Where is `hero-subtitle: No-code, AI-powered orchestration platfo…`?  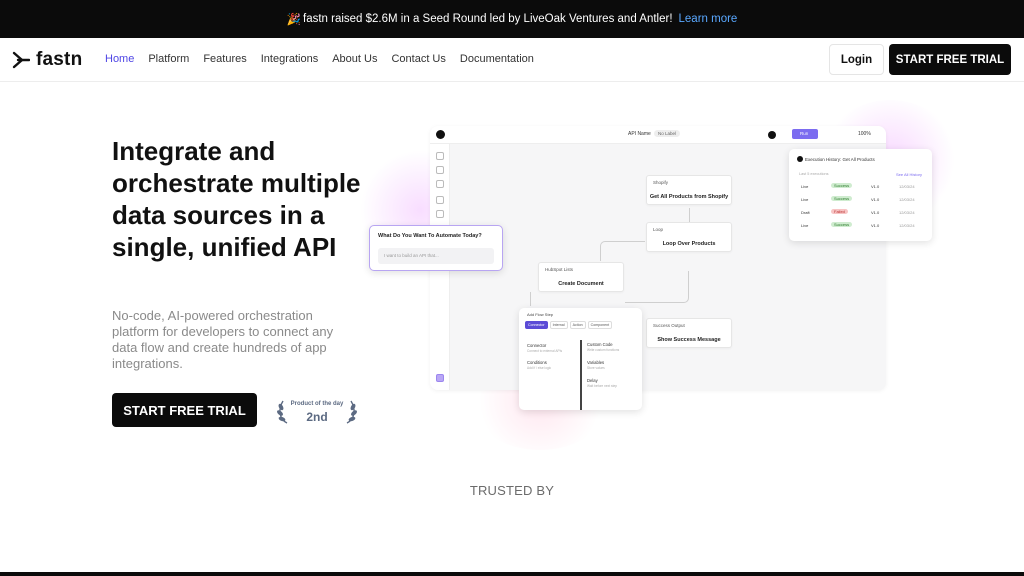 hero-subtitle: No-code, AI-powered orchestration platfo… is located at coordinates (223, 339).